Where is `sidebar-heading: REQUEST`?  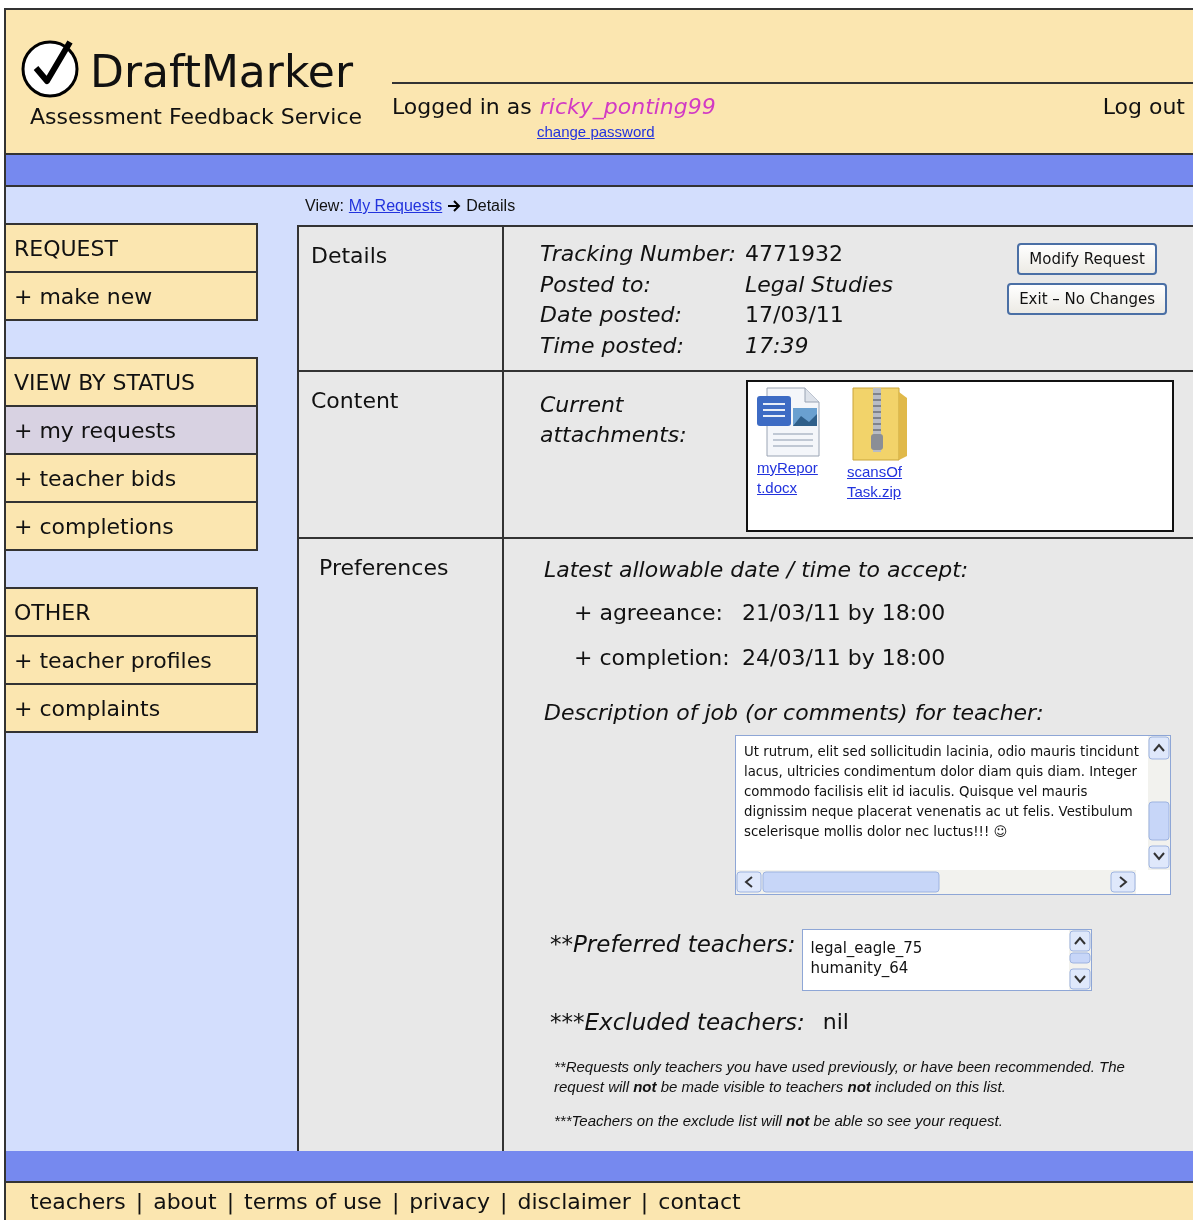
sidebar-heading: REQUEST is located at coordinates (132, 248).